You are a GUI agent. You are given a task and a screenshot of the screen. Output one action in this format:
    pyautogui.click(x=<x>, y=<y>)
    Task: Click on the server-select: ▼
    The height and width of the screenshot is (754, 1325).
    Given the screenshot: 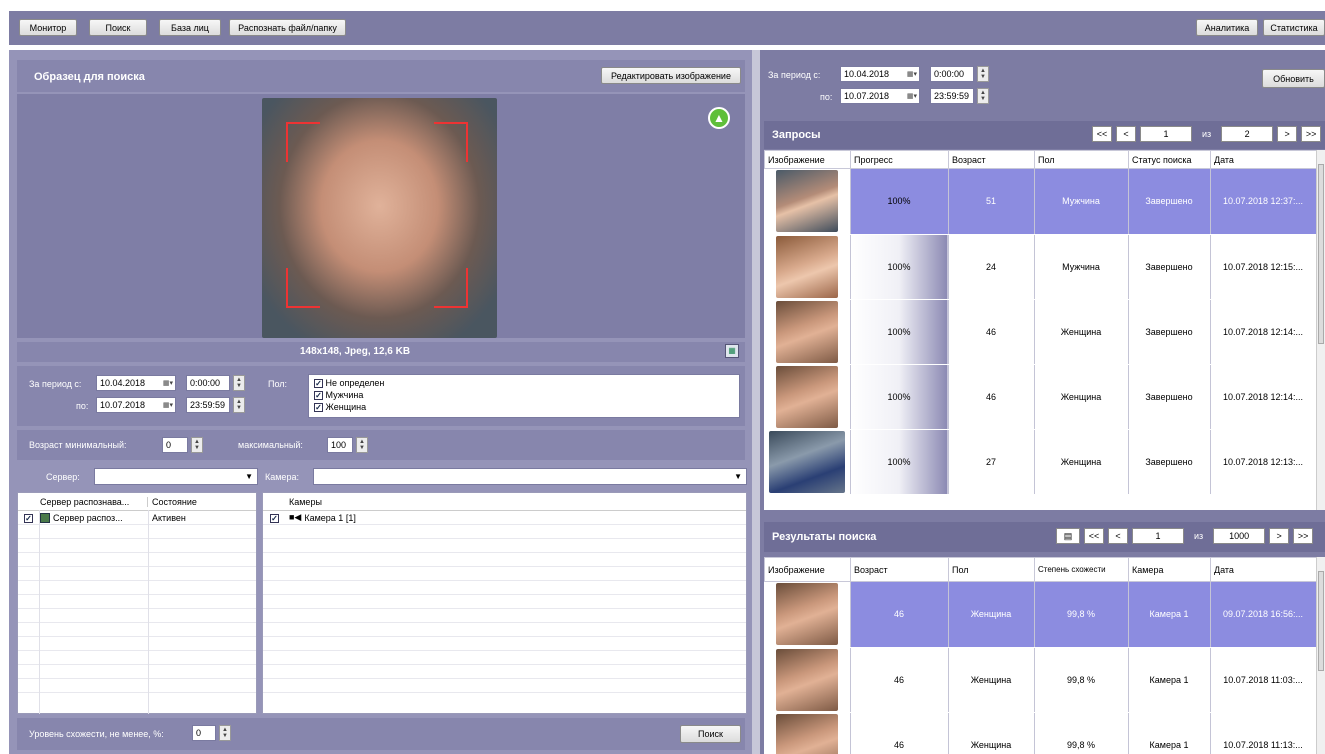 What is the action you would take?
    pyautogui.click(x=176, y=476)
    